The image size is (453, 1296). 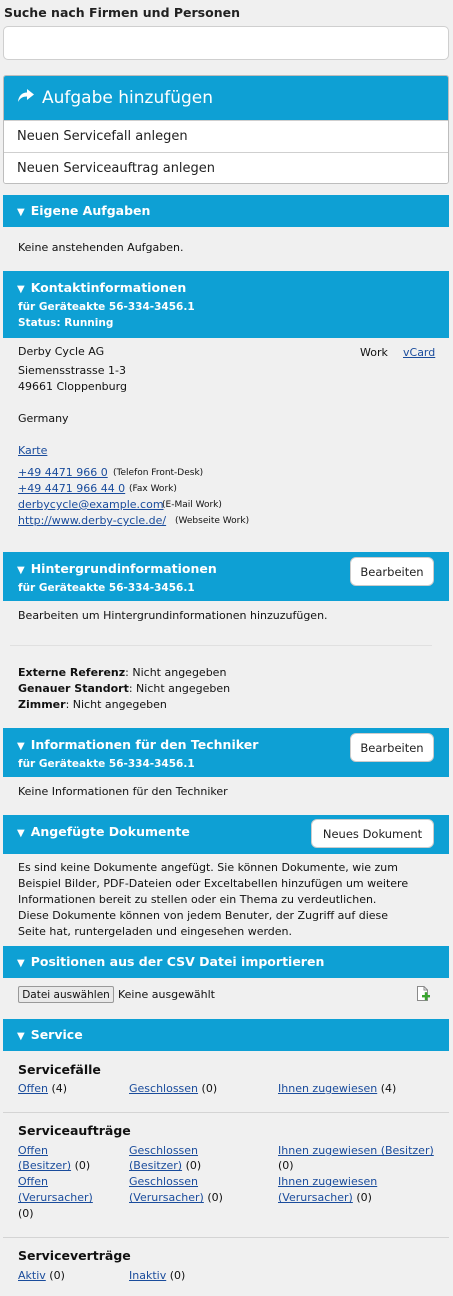 What do you see at coordinates (106, 588) in the screenshot?
I see `background-subtitle: für Geräteakte 56-334-3456.1` at bounding box center [106, 588].